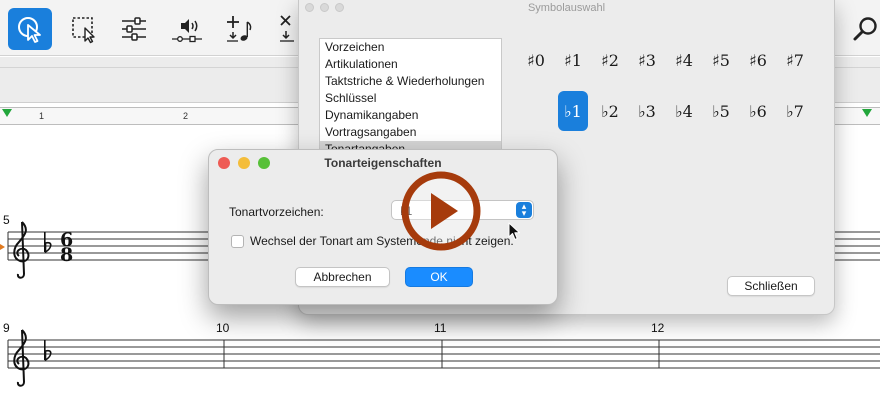 The width and height of the screenshot is (880, 420). I want to click on dialog-title: Tonarteigenschaften, so click(383, 163).